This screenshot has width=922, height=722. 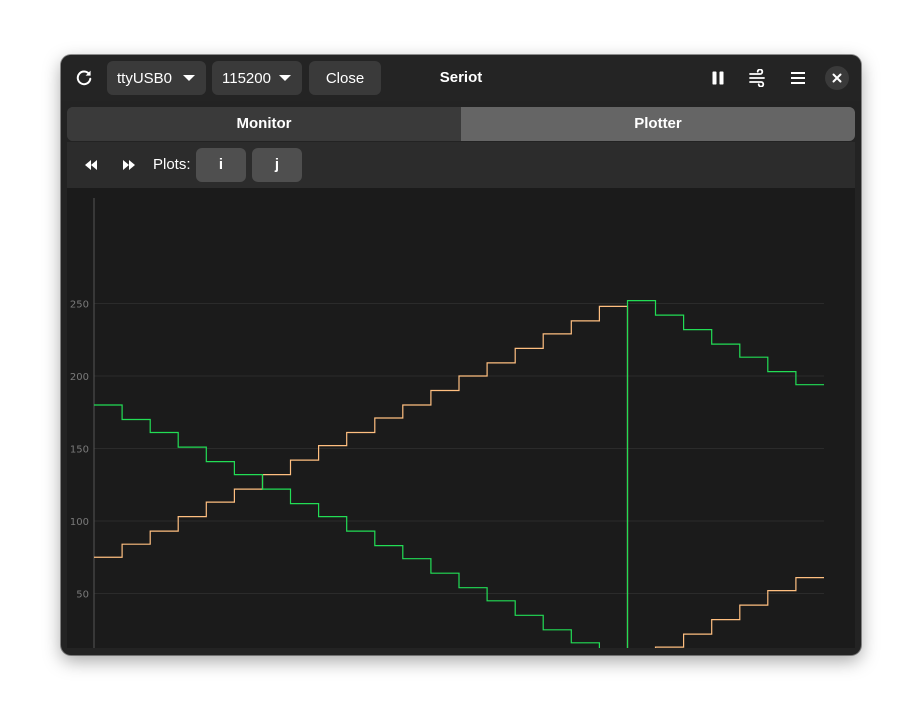 I want to click on pause-button, so click(x=718, y=78).